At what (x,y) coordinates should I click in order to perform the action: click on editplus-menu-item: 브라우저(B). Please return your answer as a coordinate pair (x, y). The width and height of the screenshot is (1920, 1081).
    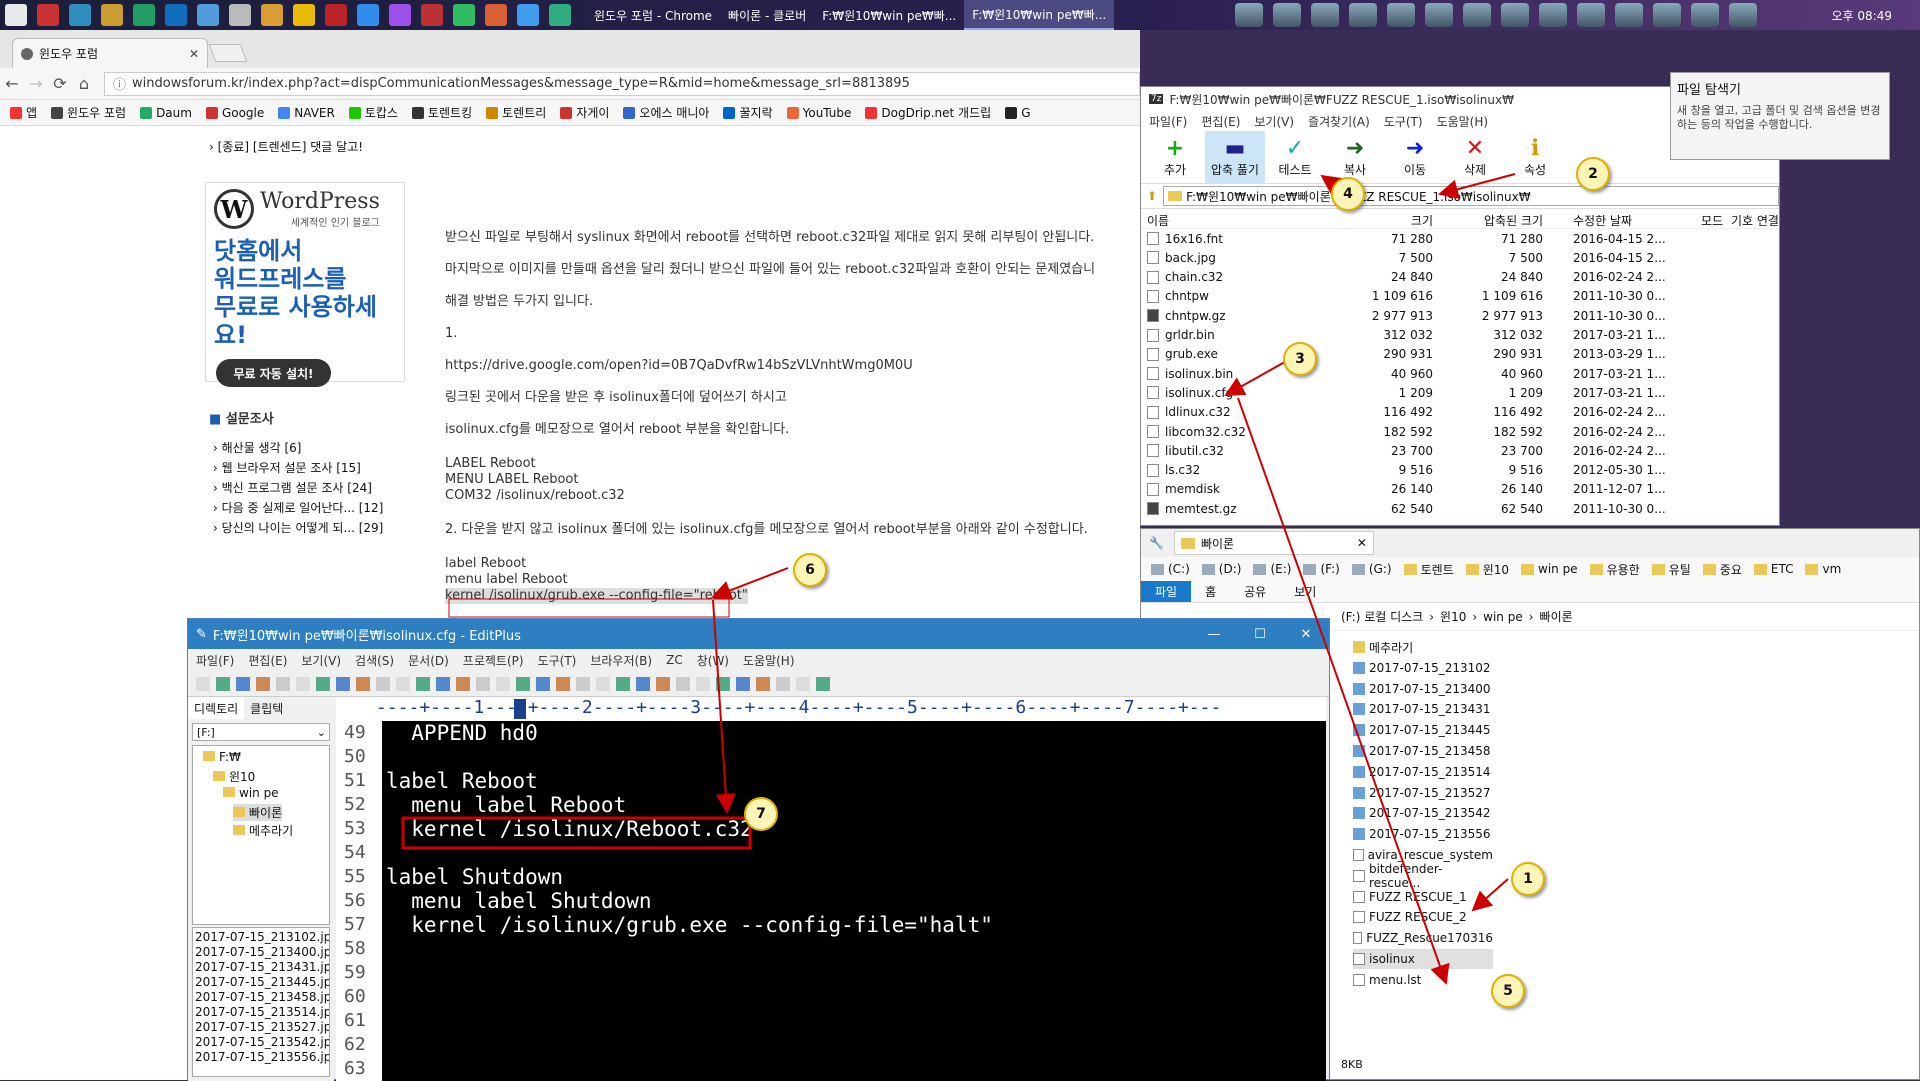
    Looking at the image, I should click on (621, 660).